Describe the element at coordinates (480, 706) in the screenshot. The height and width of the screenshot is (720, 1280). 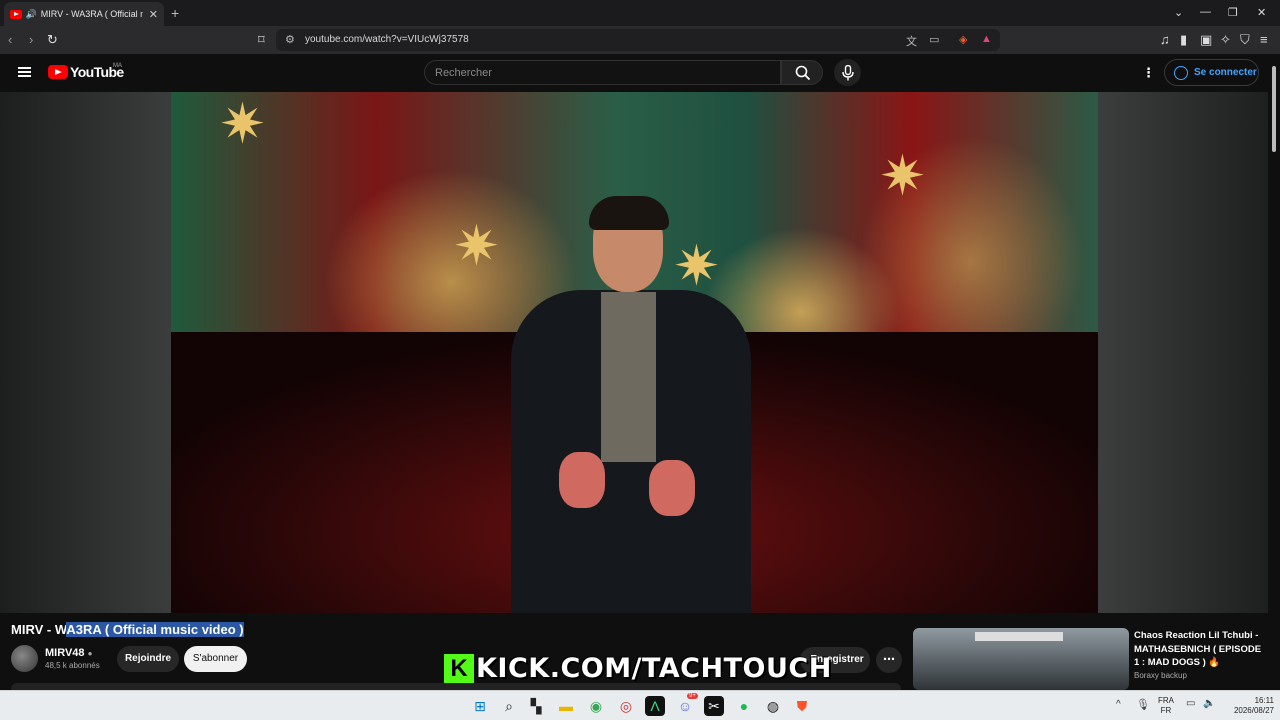
I see `start-windows-icon: ⊞` at that location.